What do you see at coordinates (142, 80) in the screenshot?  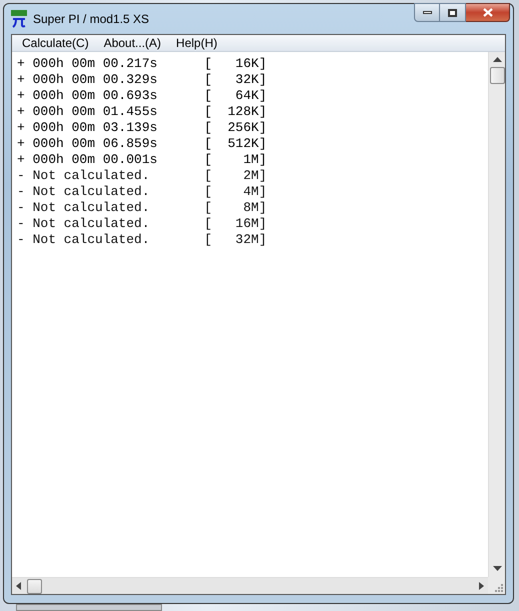 I see `result-line: + 000h 00m 00.329s [ 32K]` at bounding box center [142, 80].